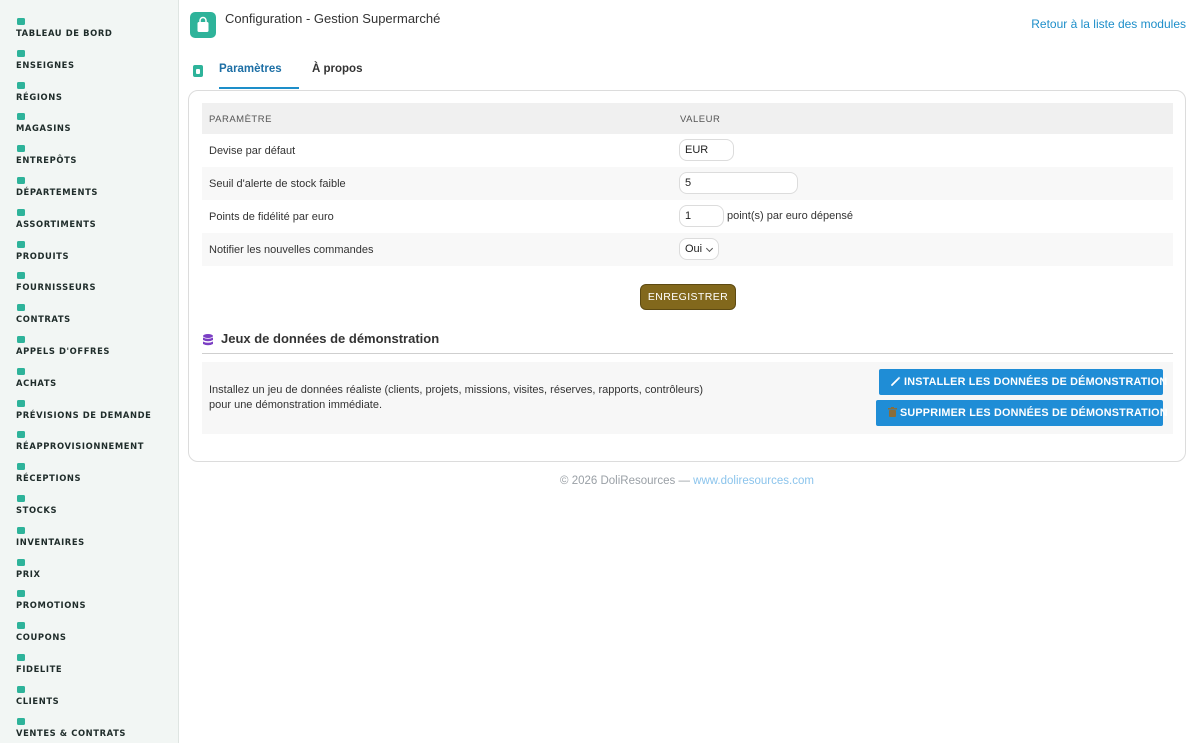  What do you see at coordinates (45, 64) in the screenshot?
I see `sidebar-item-label: ENSEIGNES` at bounding box center [45, 64].